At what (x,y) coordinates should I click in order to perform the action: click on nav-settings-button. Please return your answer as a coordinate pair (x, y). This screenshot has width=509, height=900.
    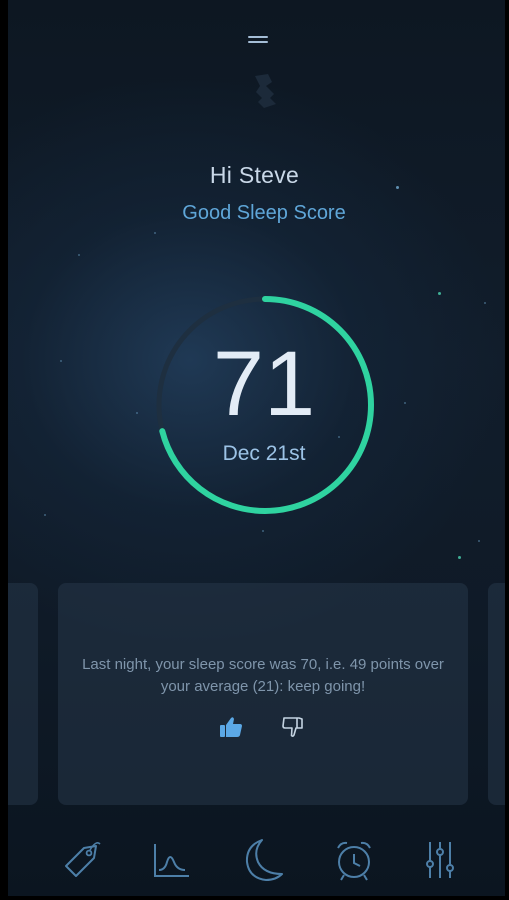
    Looking at the image, I should click on (440, 860).